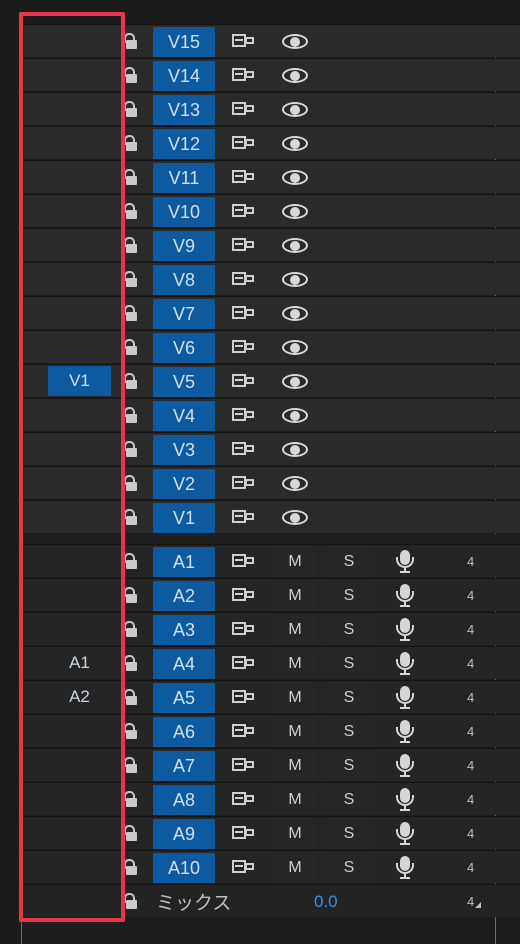  I want to click on track-name: A6, so click(184, 732).